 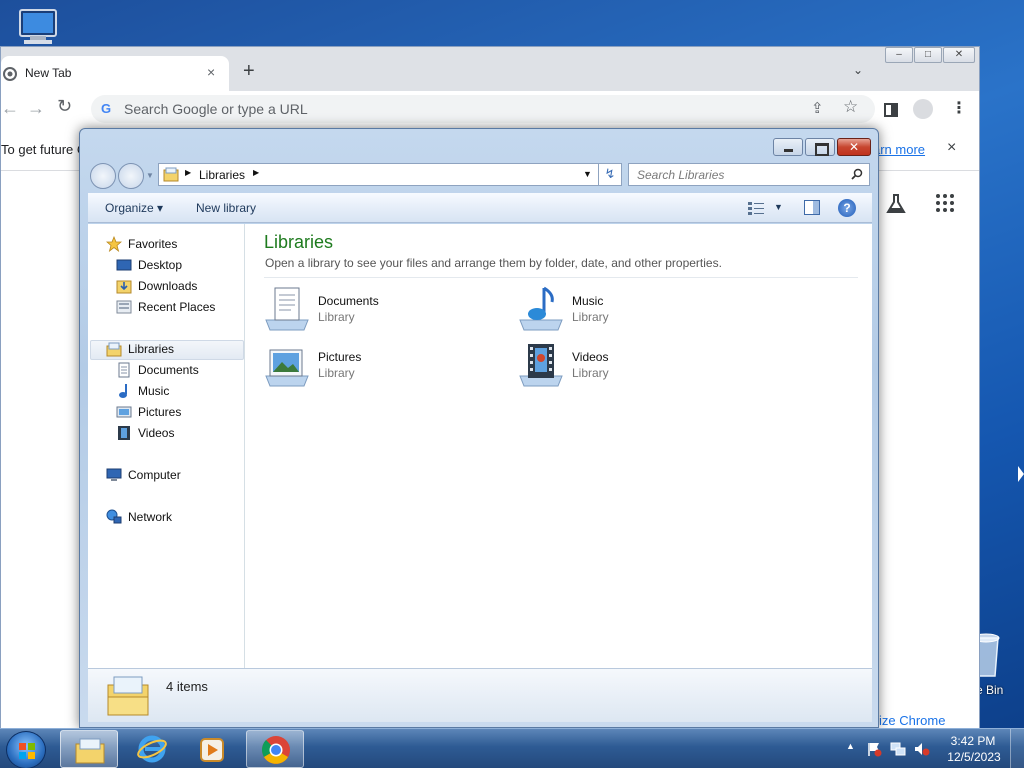 I want to click on library-item-music: Music Library, so click(x=628, y=311).